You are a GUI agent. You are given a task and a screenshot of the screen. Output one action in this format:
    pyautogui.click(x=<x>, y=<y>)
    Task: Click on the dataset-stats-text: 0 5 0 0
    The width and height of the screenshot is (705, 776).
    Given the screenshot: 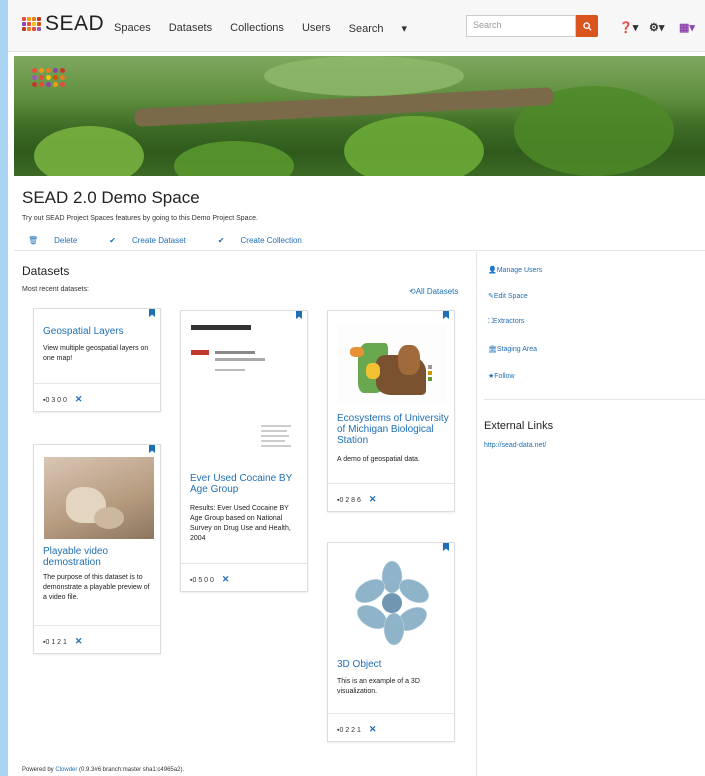 What is the action you would take?
    pyautogui.click(x=203, y=580)
    